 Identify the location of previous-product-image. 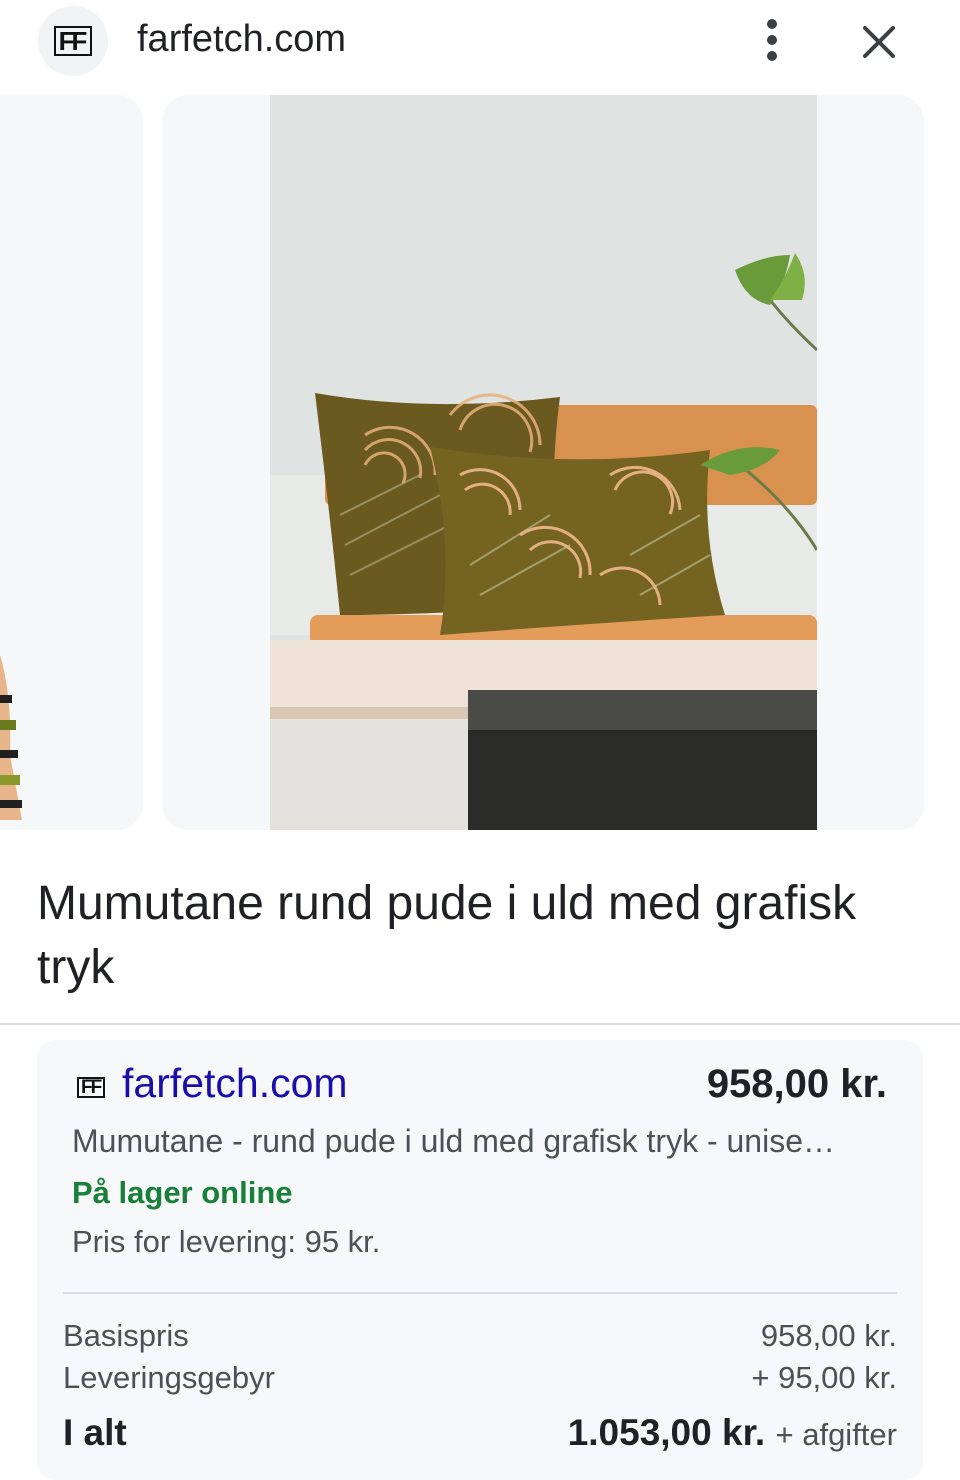
(71, 462).